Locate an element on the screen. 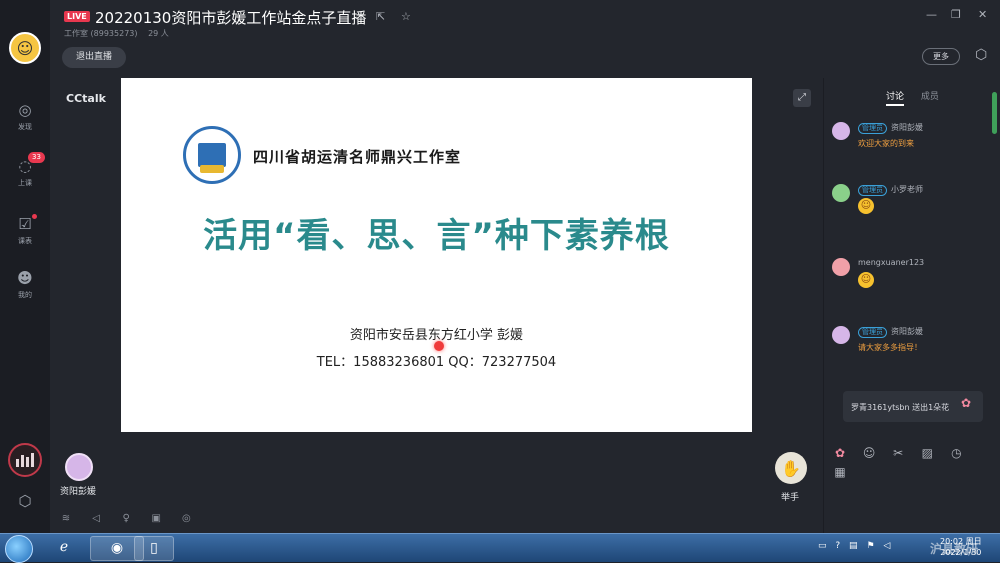 Image resolution: width=1000 pixels, height=563 pixels. camera-icon: ◎ is located at coordinates (186, 518).